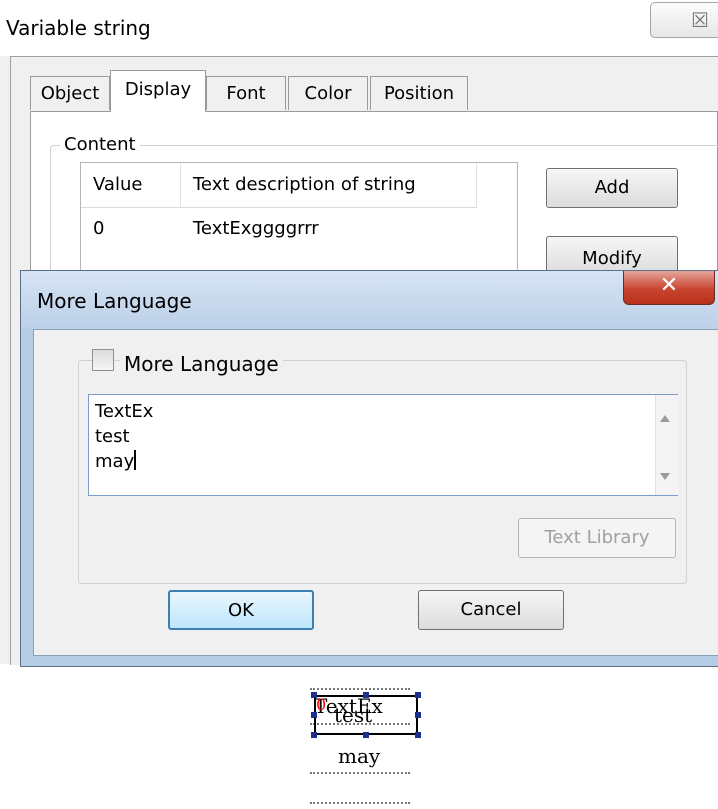  What do you see at coordinates (684, 20) in the screenshot?
I see `close-button: ☒` at bounding box center [684, 20].